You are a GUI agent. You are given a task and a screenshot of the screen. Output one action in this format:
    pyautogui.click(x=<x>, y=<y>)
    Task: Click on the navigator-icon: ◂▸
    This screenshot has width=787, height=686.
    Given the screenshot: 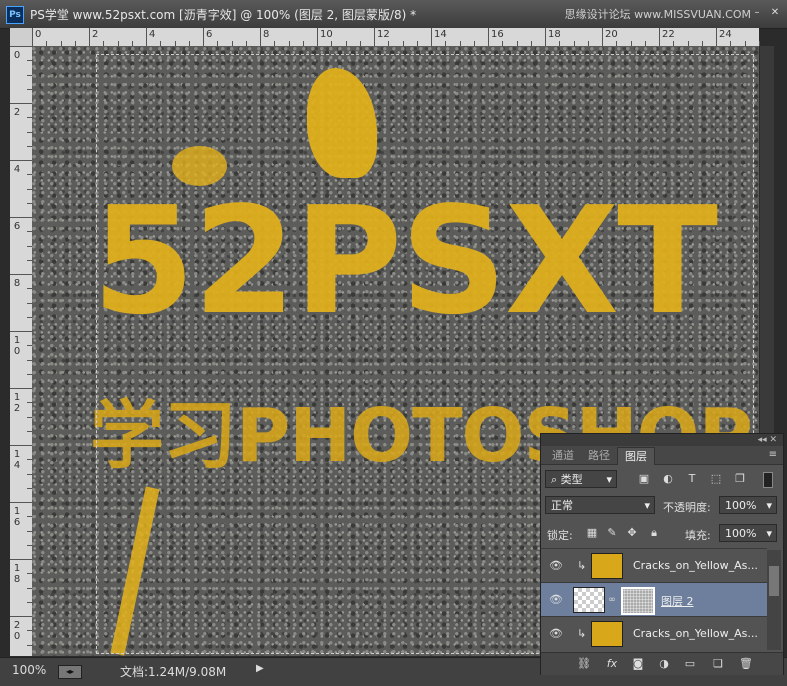 What is the action you would take?
    pyautogui.click(x=70, y=672)
    